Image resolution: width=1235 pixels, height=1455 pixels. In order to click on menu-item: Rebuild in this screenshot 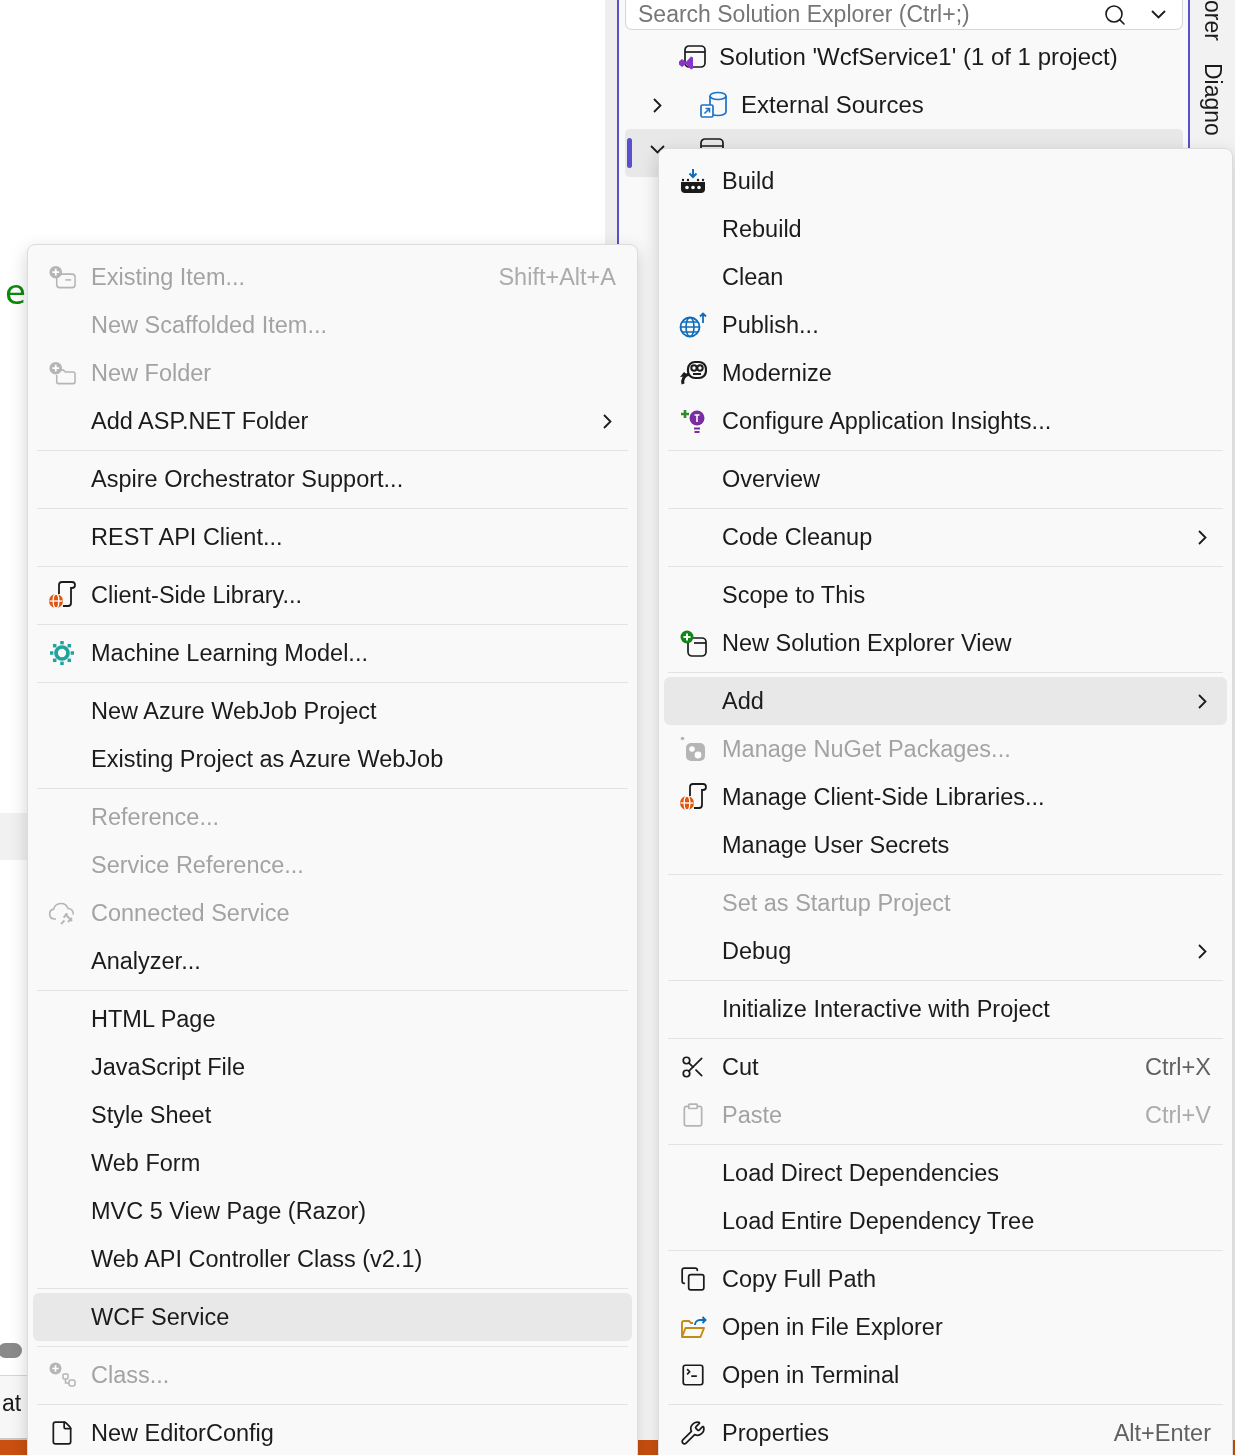, I will do `click(945, 229)`.